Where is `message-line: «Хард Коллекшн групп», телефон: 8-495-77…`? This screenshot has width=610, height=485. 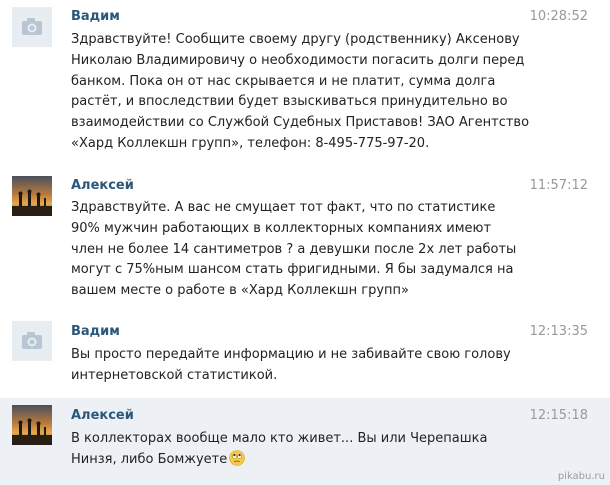 message-line: «Хард Коллекшн групп», телефон: 8-495-77… is located at coordinates (250, 143).